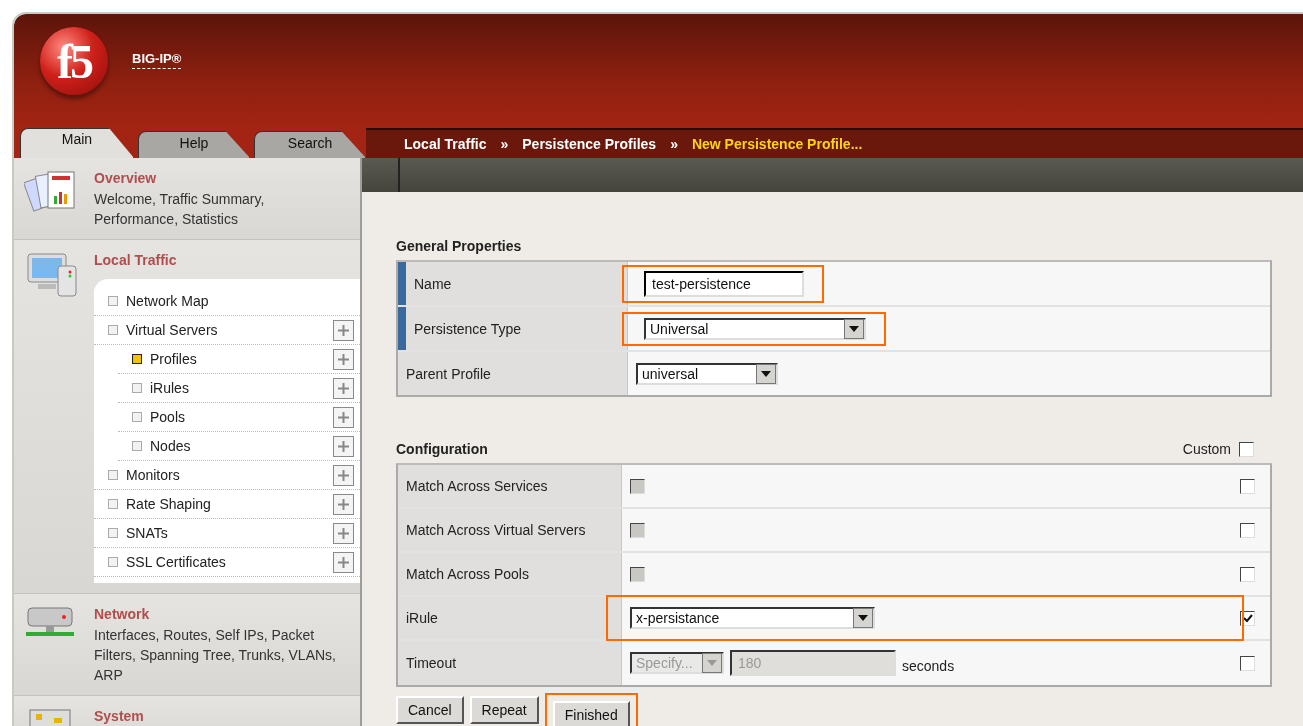 The width and height of the screenshot is (1303, 726). What do you see at coordinates (755, 328) in the screenshot?
I see `select-field: Universal` at bounding box center [755, 328].